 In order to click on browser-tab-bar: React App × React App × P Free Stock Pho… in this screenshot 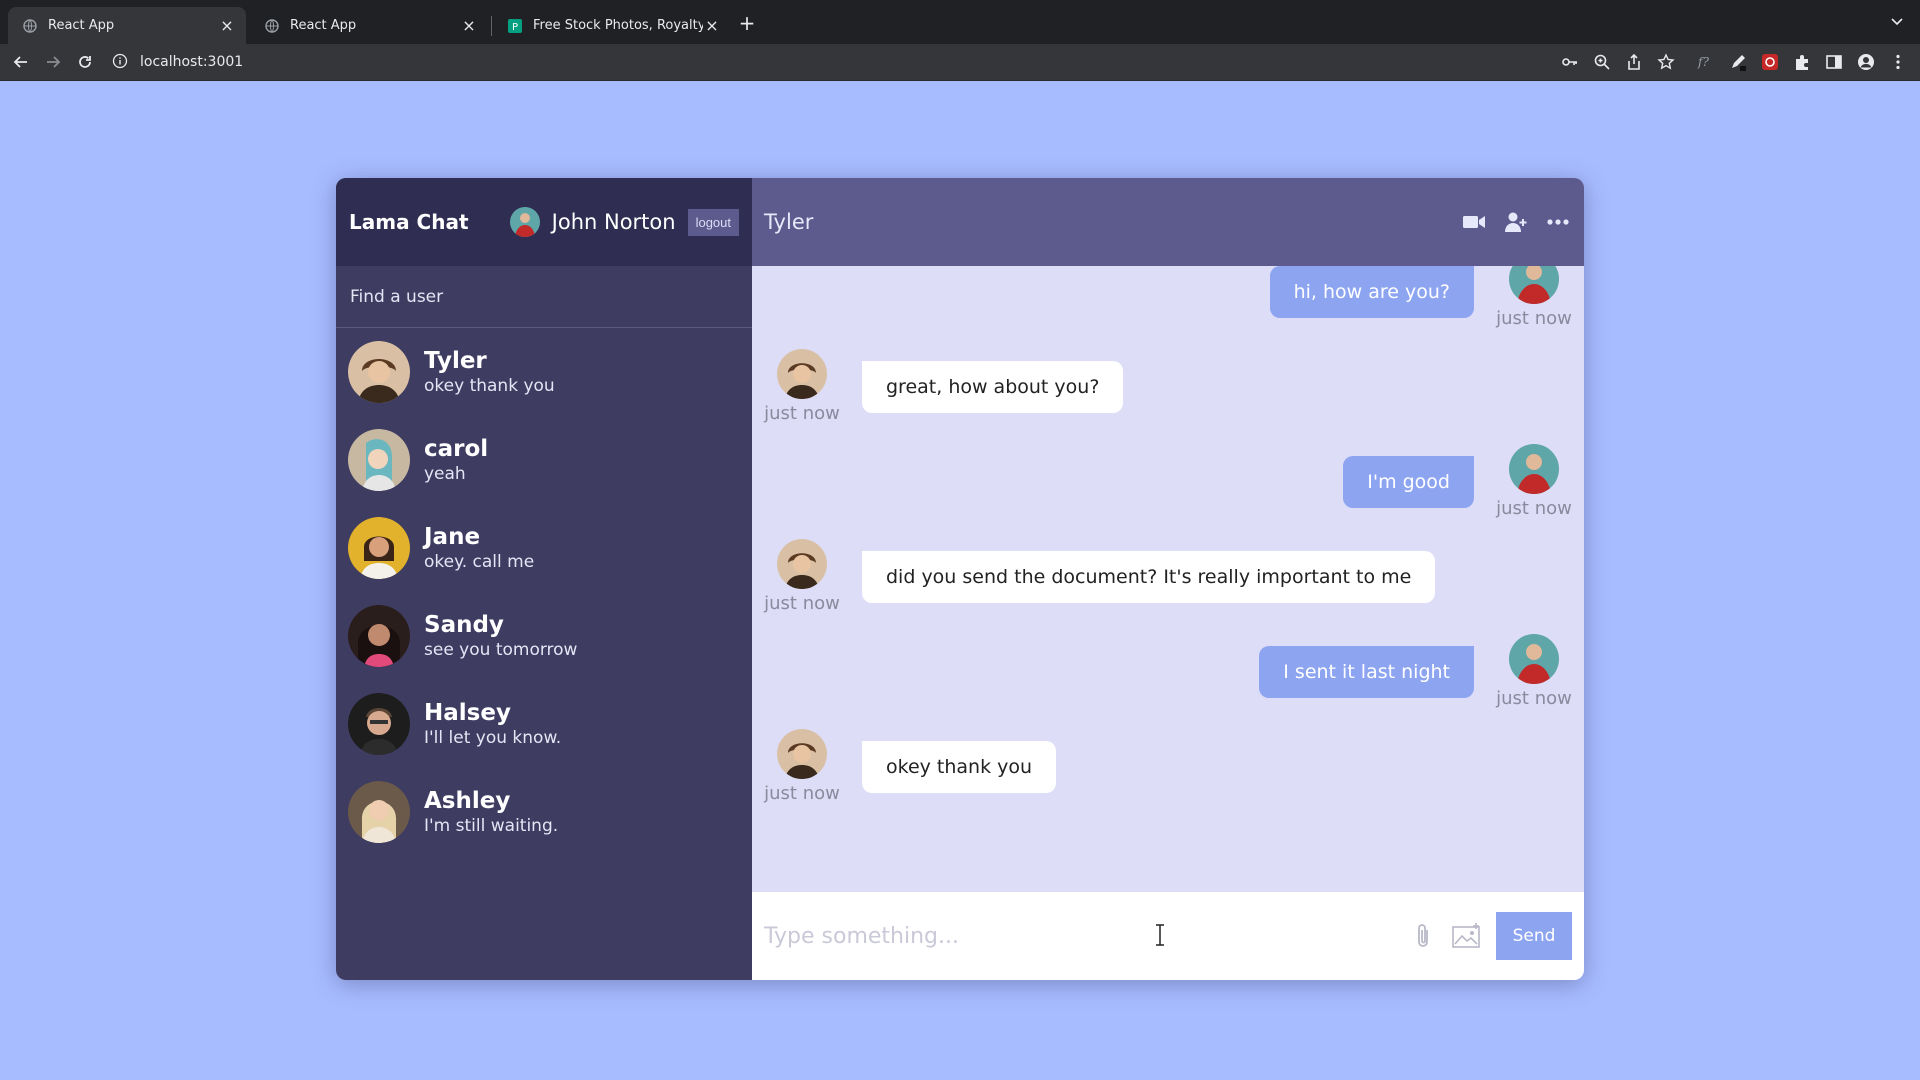, I will do `click(960, 22)`.